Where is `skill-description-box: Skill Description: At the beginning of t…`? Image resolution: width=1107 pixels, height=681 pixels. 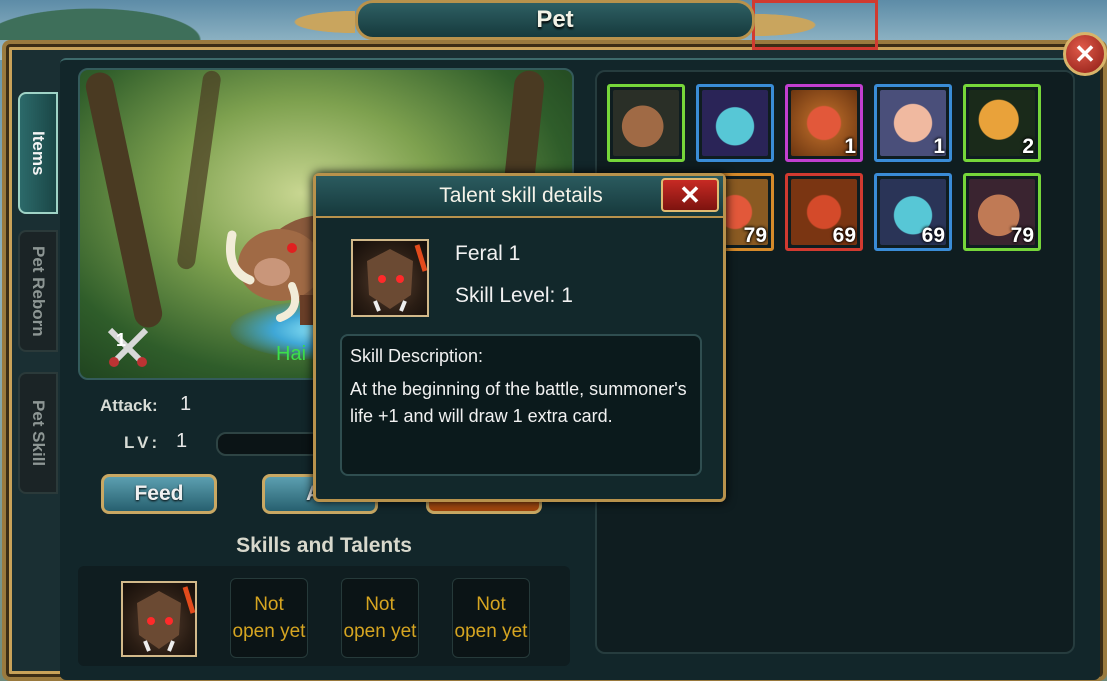 skill-description-box: Skill Description: At the beginning of t… is located at coordinates (521, 405).